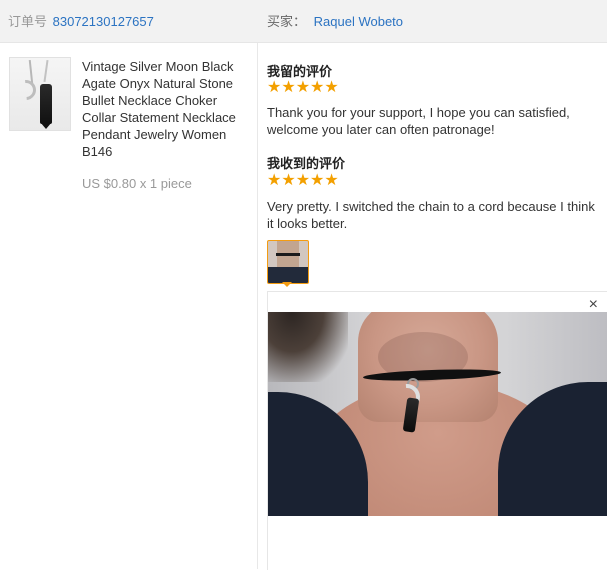  Describe the element at coordinates (306, 163) in the screenshot. I see `received-review-title: 我收到的评价` at that location.